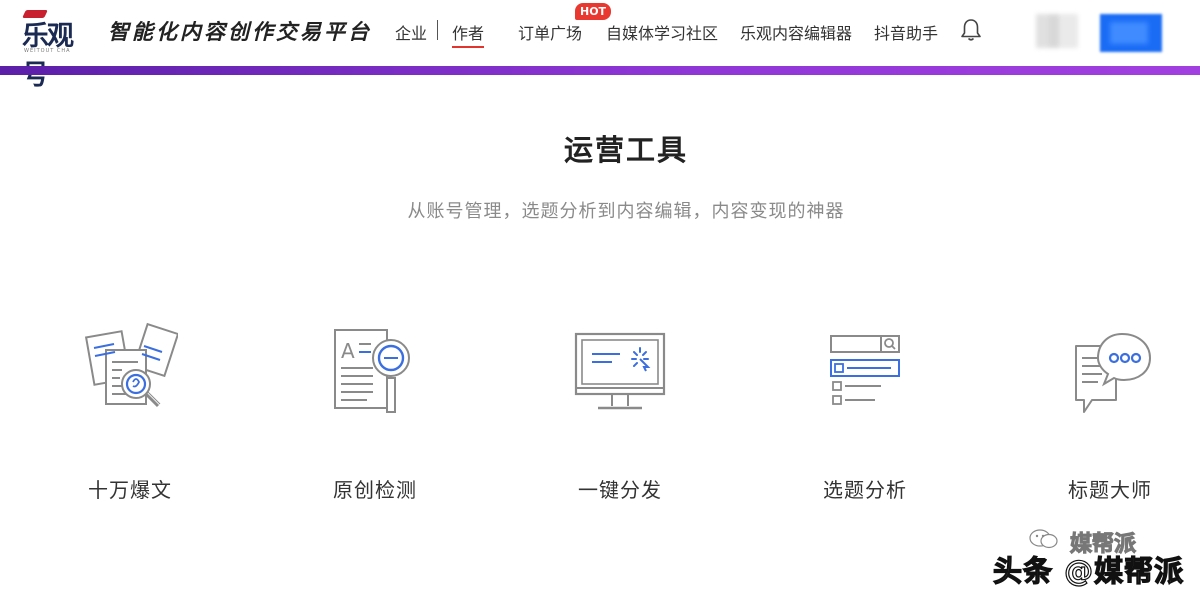 The height and width of the screenshot is (598, 1200). I want to click on tool-card-viral-articles: 十万爆文, so click(130, 418).